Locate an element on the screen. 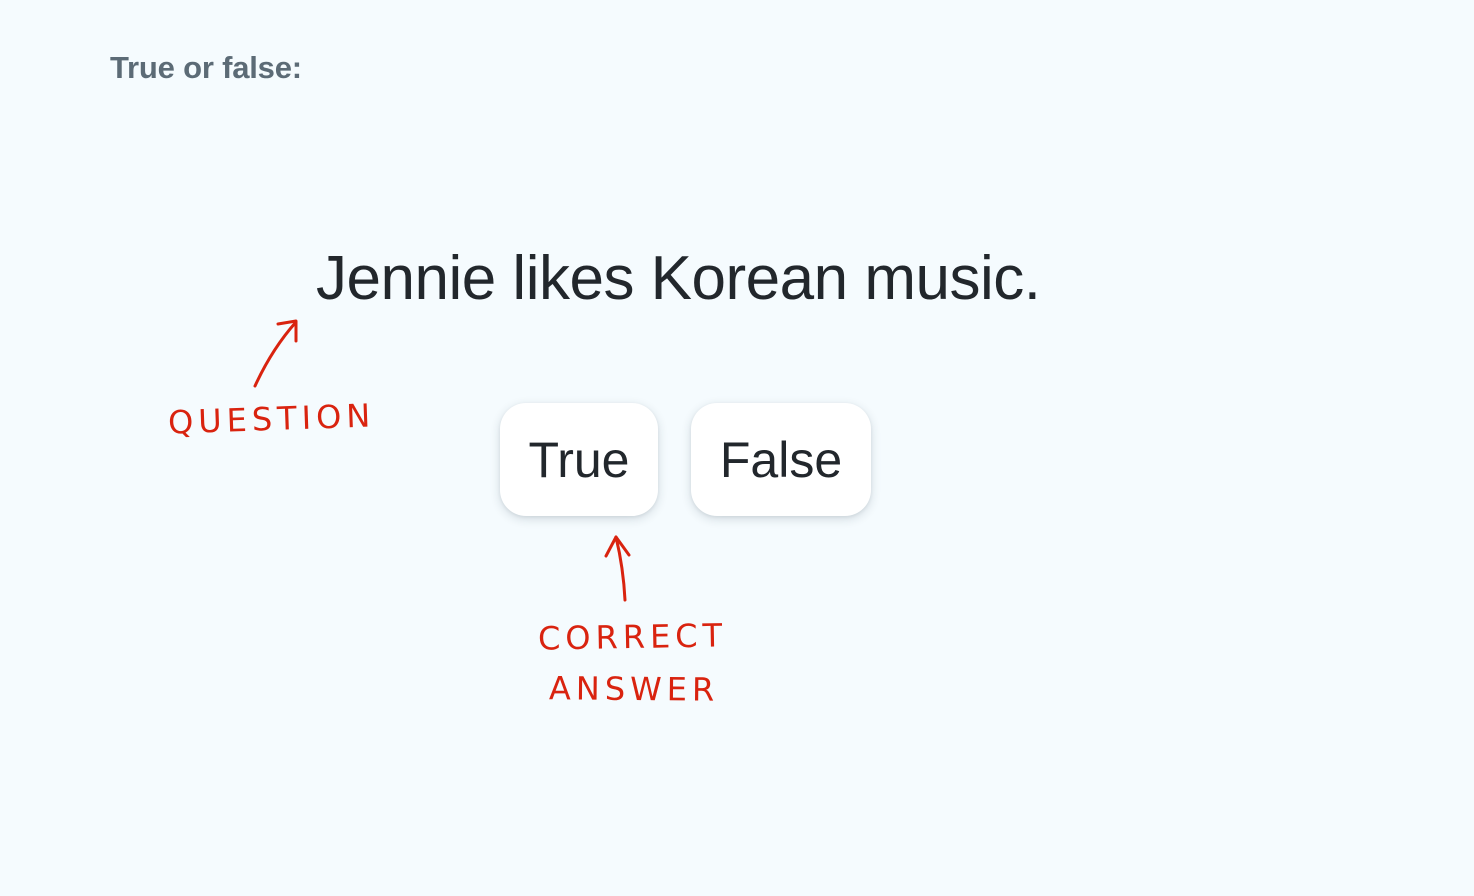 Image resolution: width=1474 pixels, height=896 pixels. question-annotation: QUESTION is located at coordinates (271, 419).